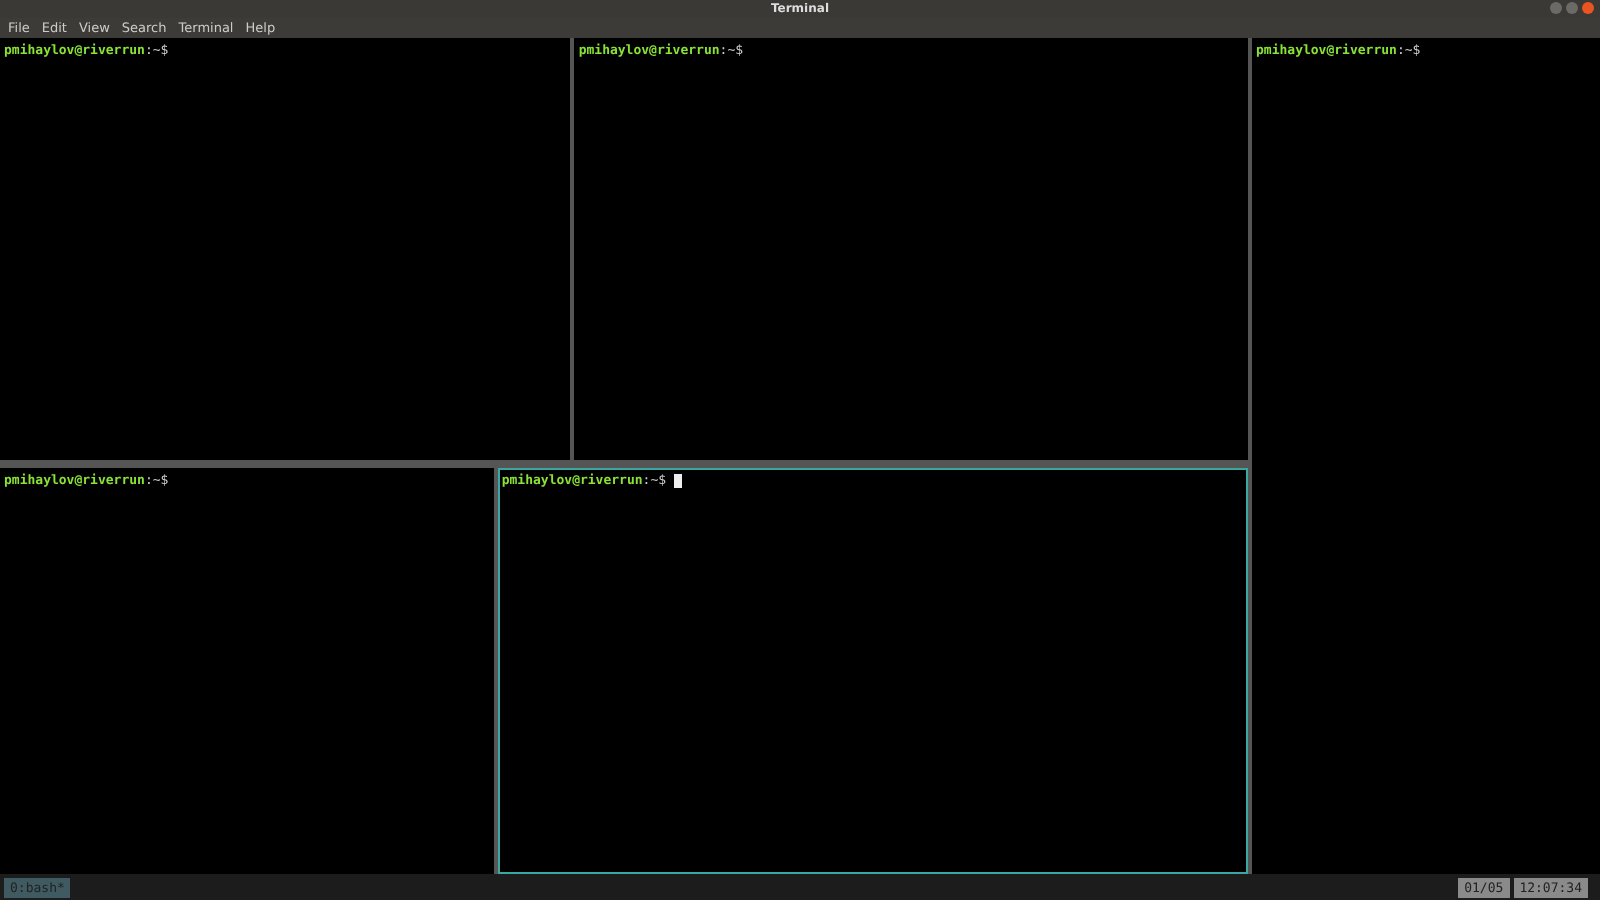 The image size is (1600, 900). Describe the element at coordinates (1588, 8) in the screenshot. I see `close-button` at that location.